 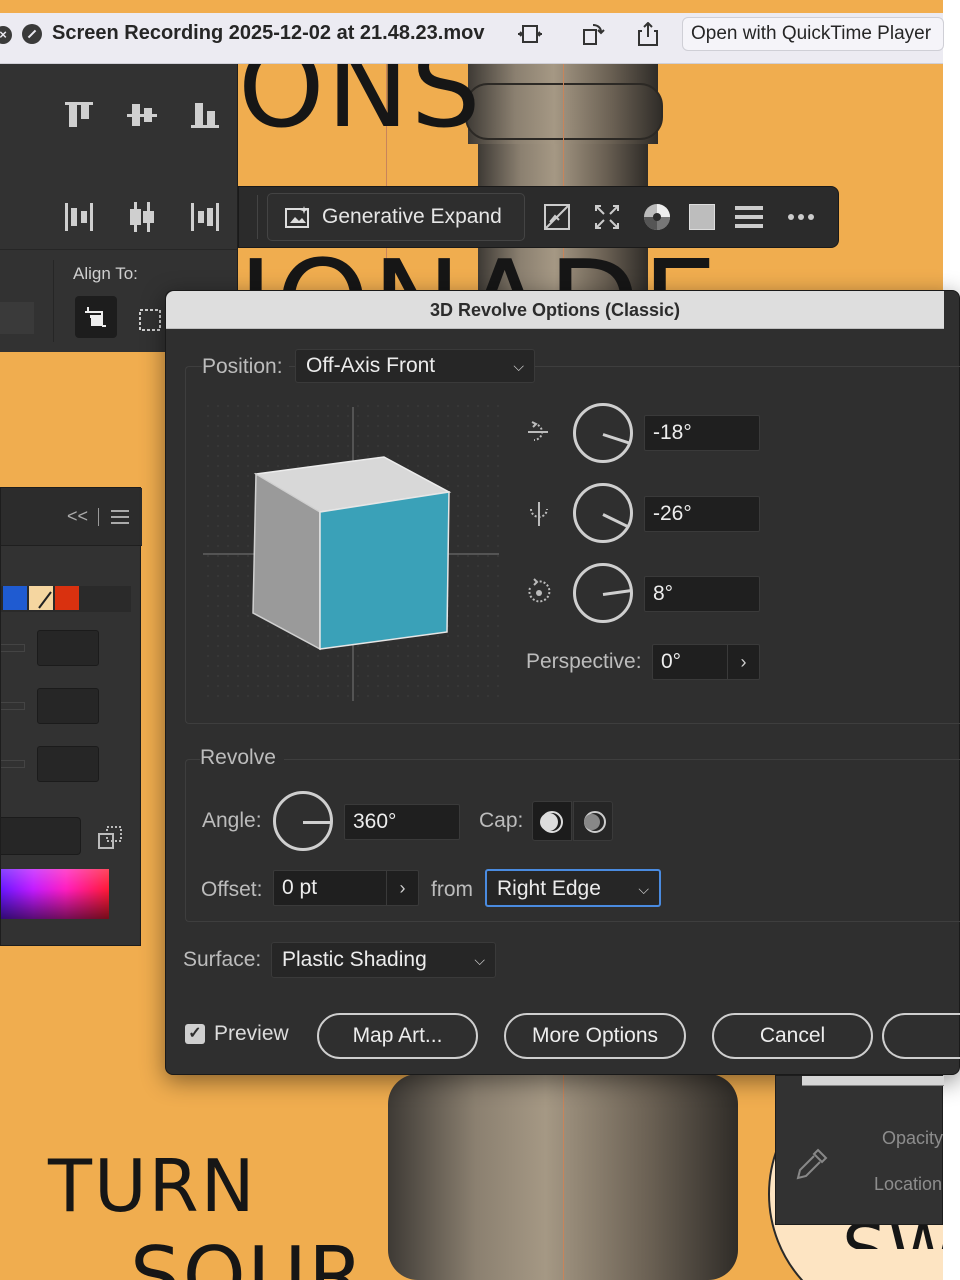 I want to click on collapse-icon: <<, so click(x=77, y=516).